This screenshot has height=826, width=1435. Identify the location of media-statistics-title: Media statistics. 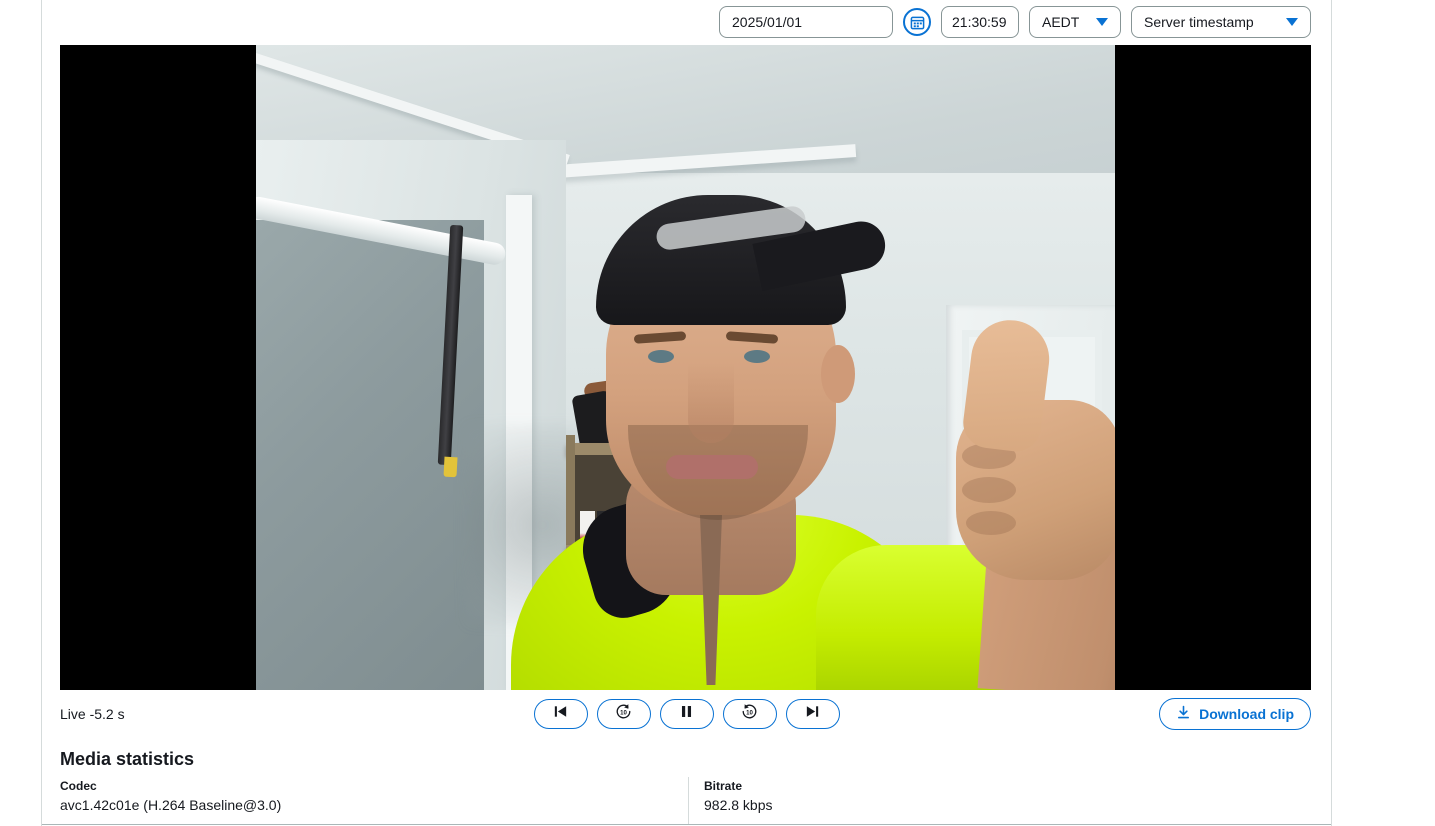
(127, 759).